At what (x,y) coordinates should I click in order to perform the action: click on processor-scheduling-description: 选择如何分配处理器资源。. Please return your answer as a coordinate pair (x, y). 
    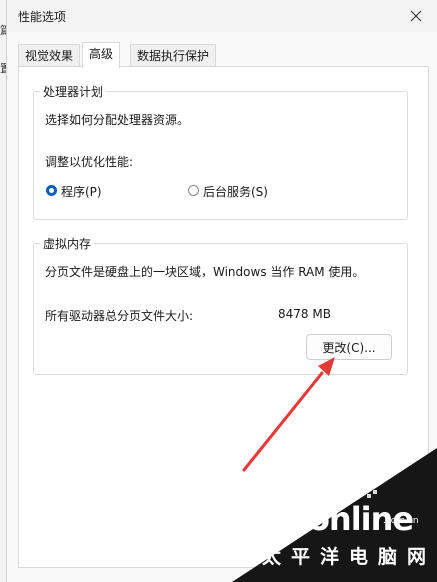
    Looking at the image, I should click on (117, 120).